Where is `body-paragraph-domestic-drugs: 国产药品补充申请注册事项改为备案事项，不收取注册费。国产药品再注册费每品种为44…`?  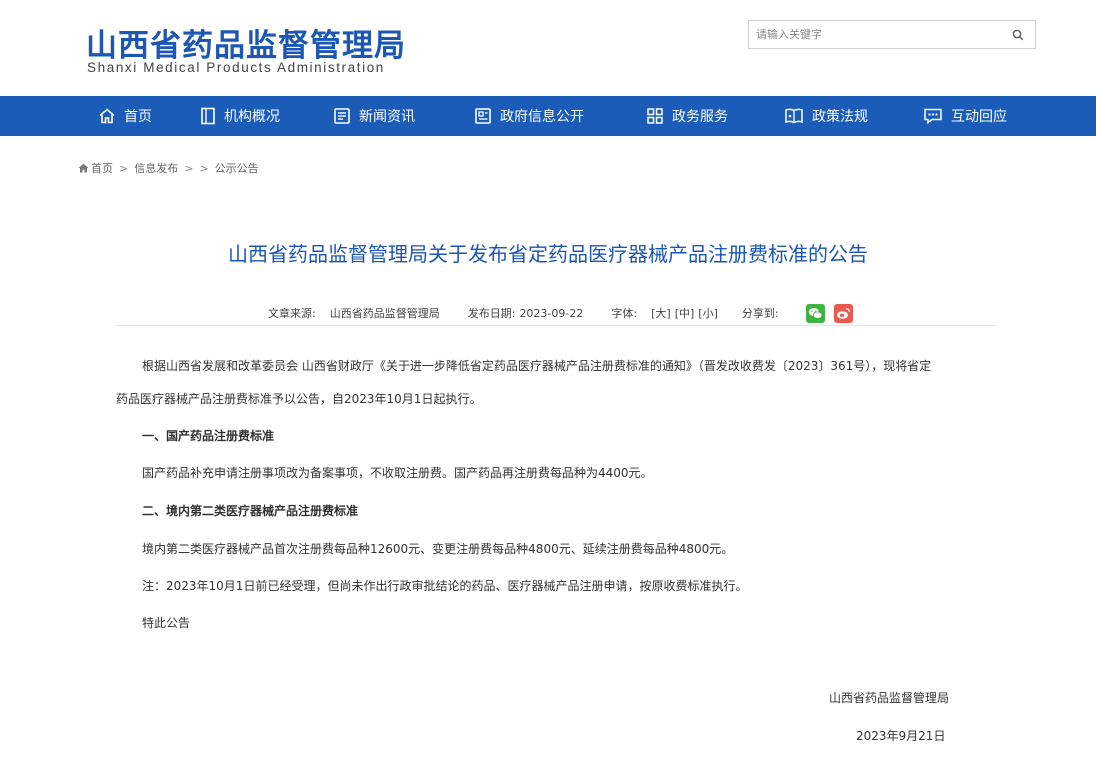
body-paragraph-domestic-drugs: 国产药品补充申请注册事项改为备案事项，不收取注册费。国产药品再注册费每品种为44… is located at coordinates (397, 473).